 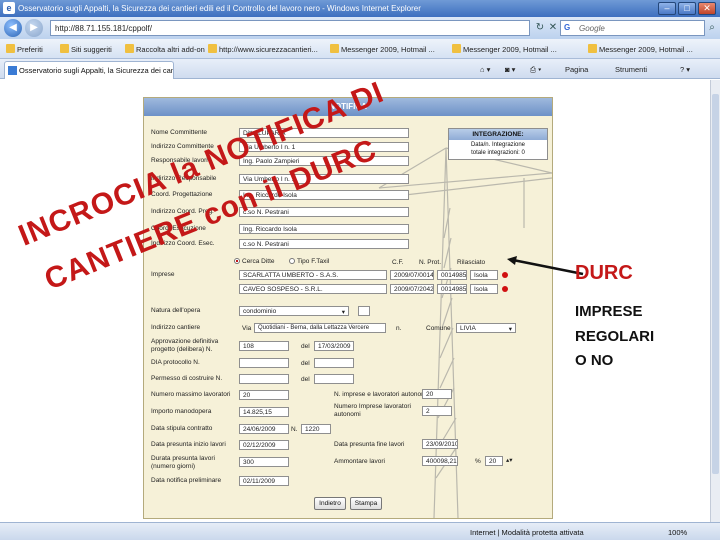 What do you see at coordinates (34, 28) in the screenshot?
I see `forward-arrow-icon: ▶` at bounding box center [34, 28].